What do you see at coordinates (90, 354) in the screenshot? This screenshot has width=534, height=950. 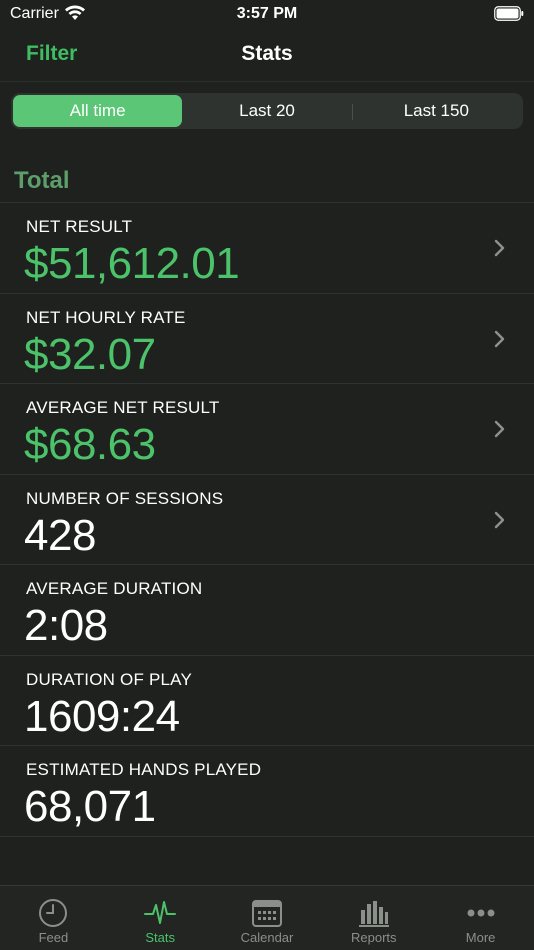 I see `stat-value: $32.07` at bounding box center [90, 354].